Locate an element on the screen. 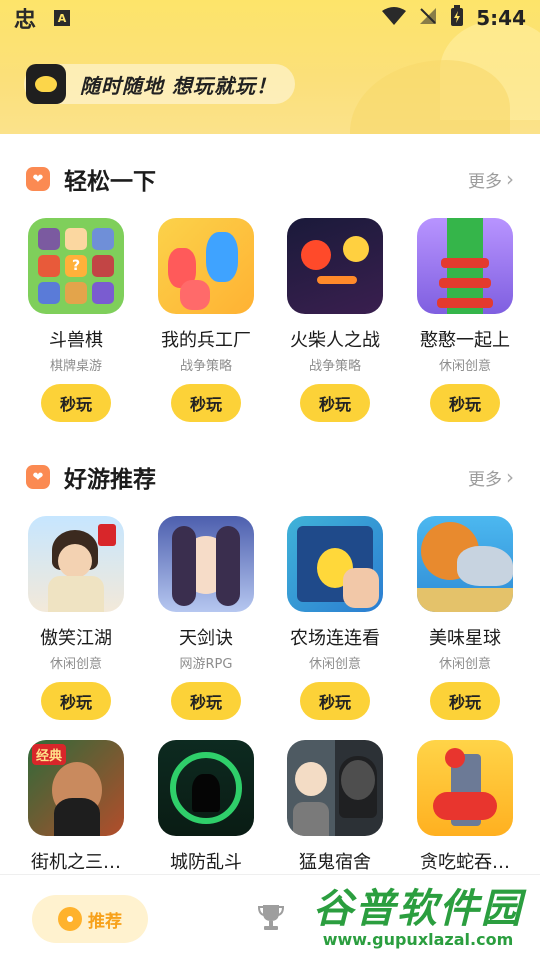 The height and width of the screenshot is (960, 540). watermark-url: www.gupuxlazal.com is located at coordinates (418, 939).